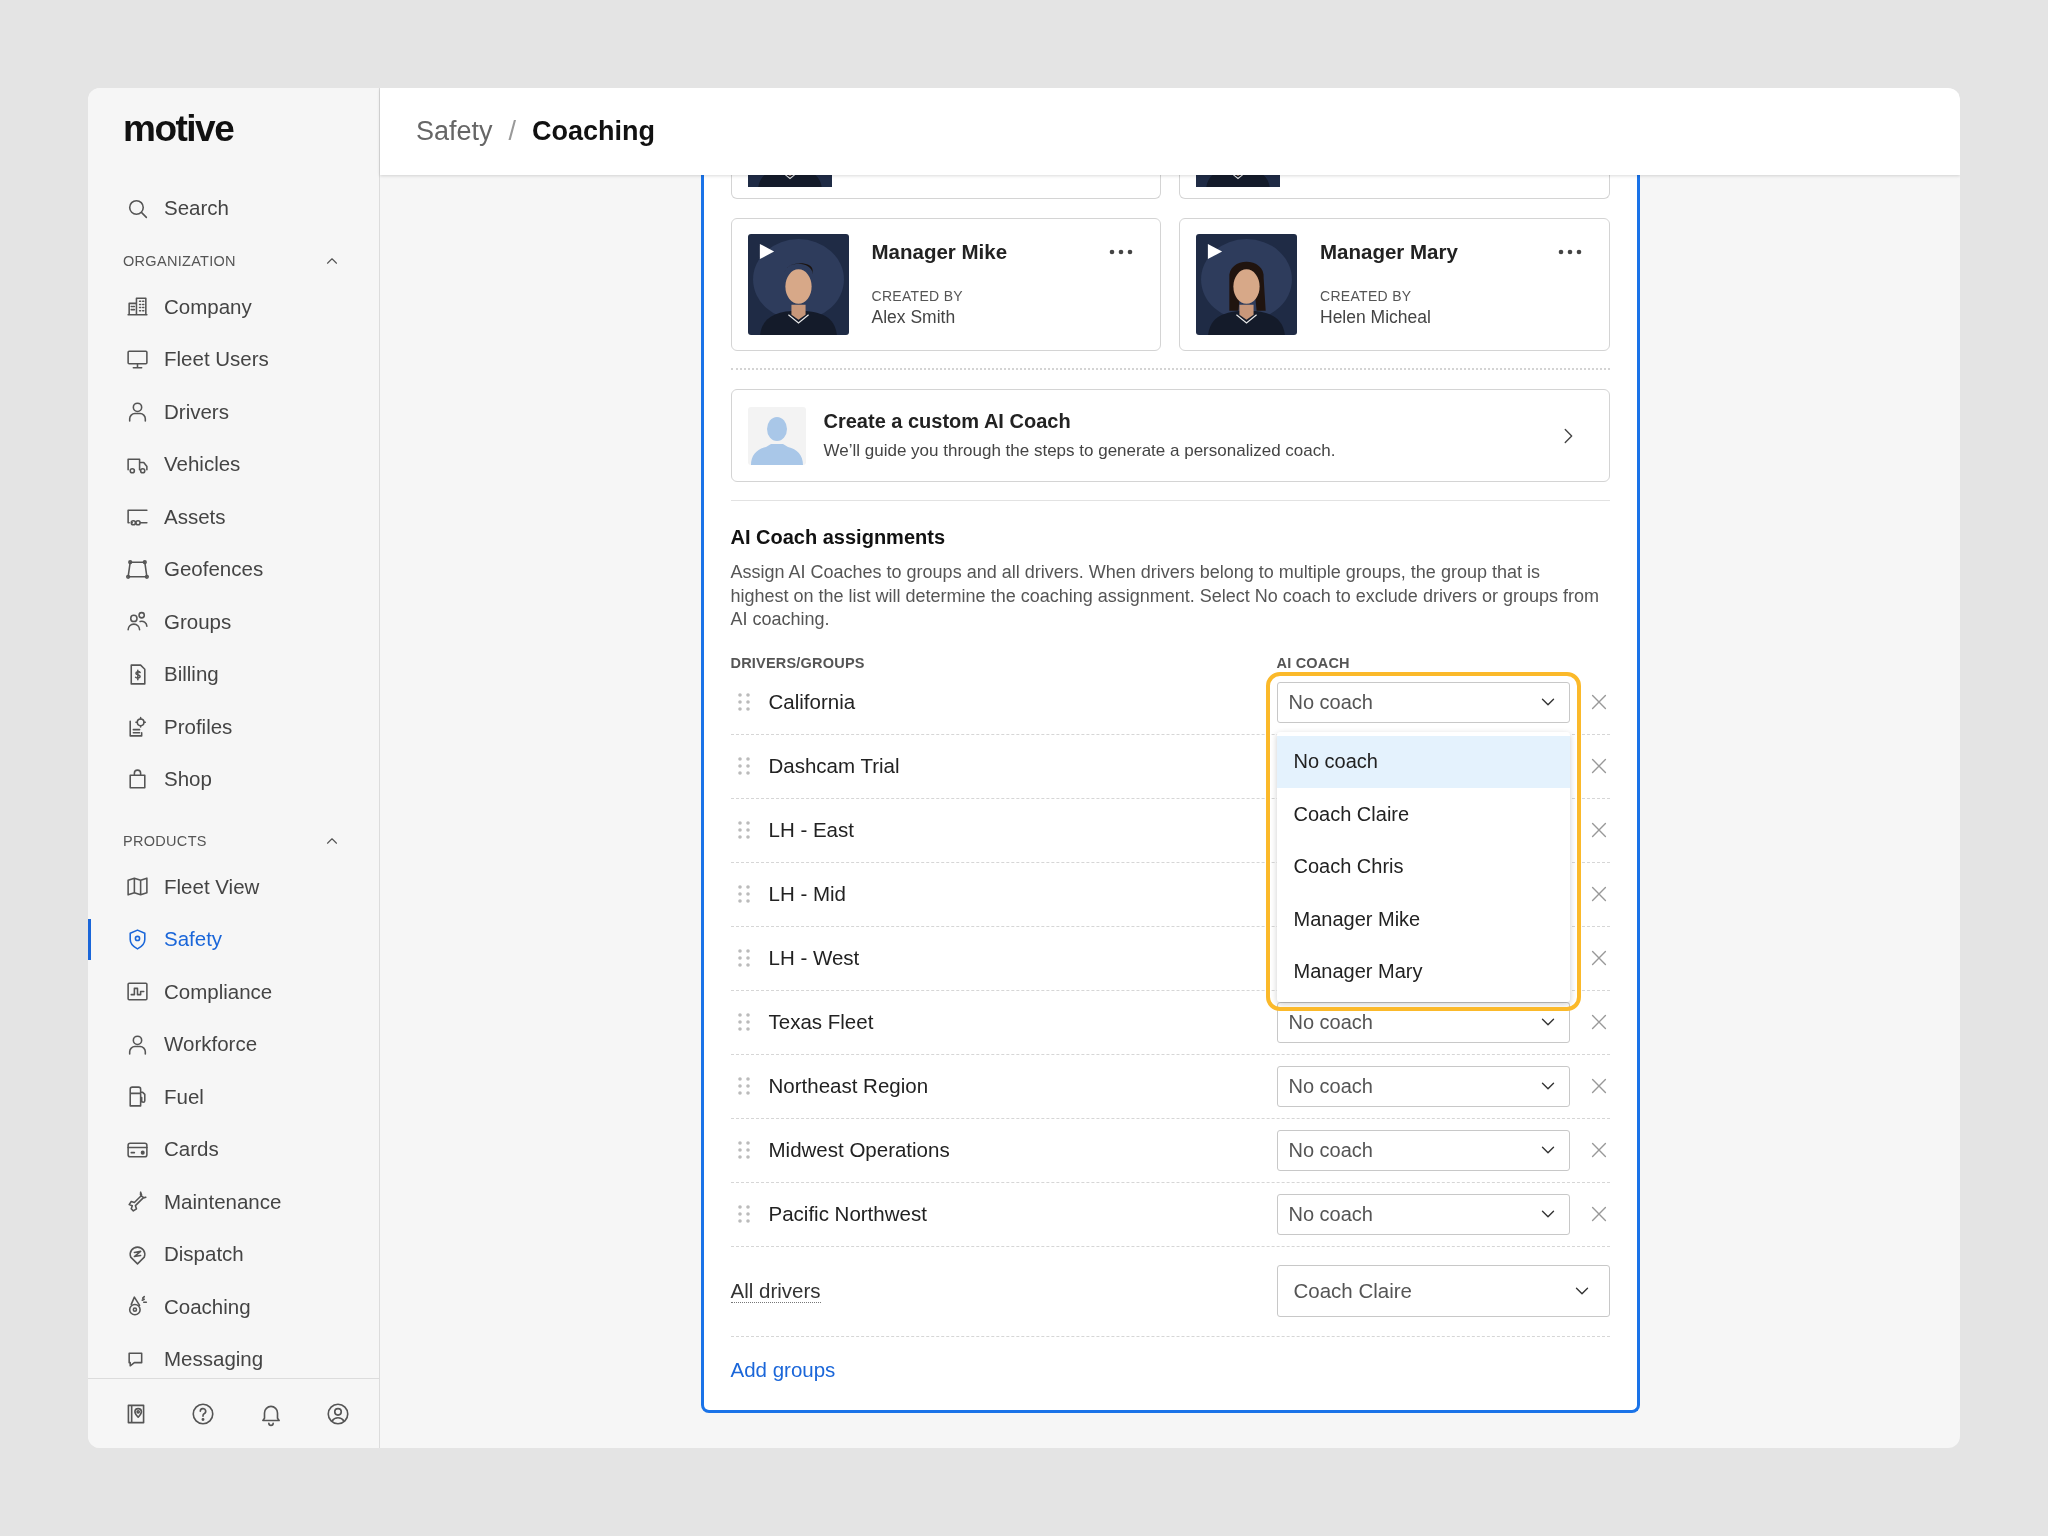 The image size is (2048, 1536). What do you see at coordinates (847, 1214) in the screenshot?
I see `group-name: Pacific Northwest` at bounding box center [847, 1214].